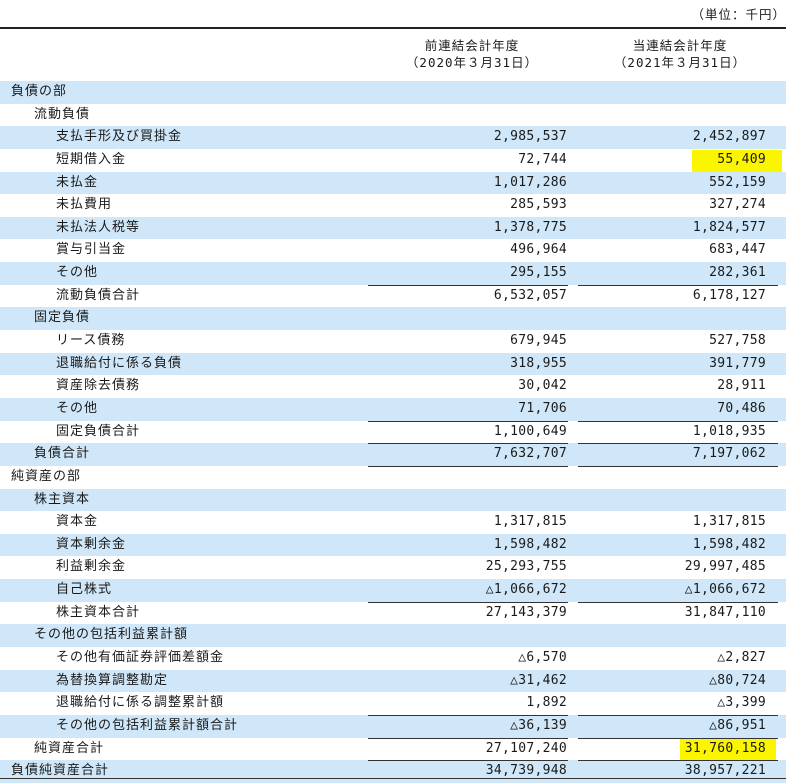  What do you see at coordinates (98, 612) in the screenshot?
I see `row-label: 株主資本合計` at bounding box center [98, 612].